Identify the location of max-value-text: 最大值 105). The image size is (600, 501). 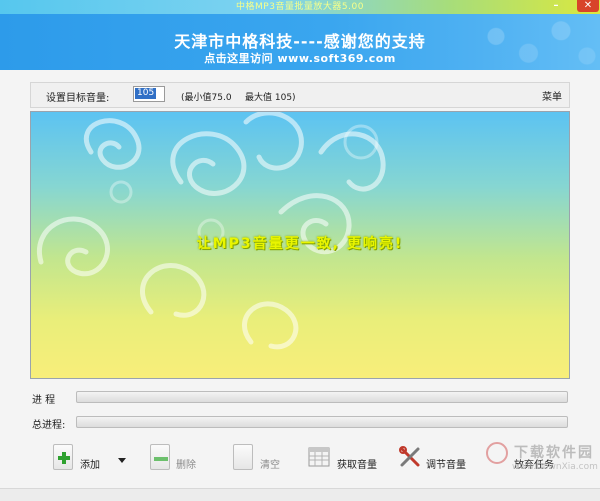
(270, 98).